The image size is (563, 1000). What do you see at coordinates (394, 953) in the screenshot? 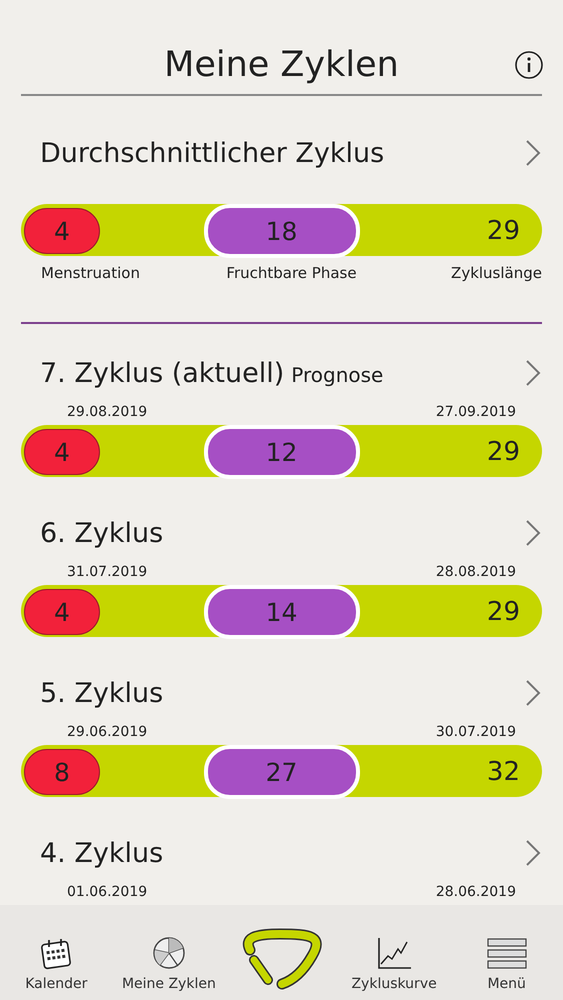
I see `line-chart-icon` at bounding box center [394, 953].